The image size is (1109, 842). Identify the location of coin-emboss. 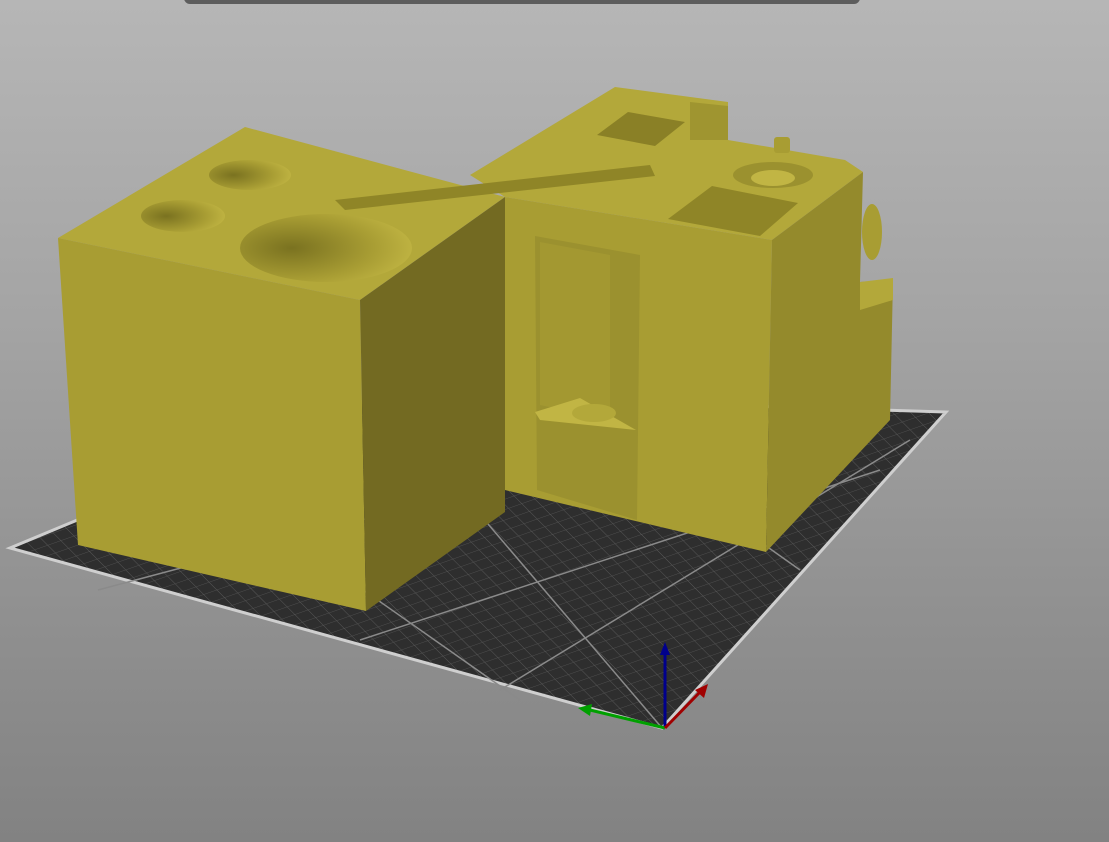
(594, 413).